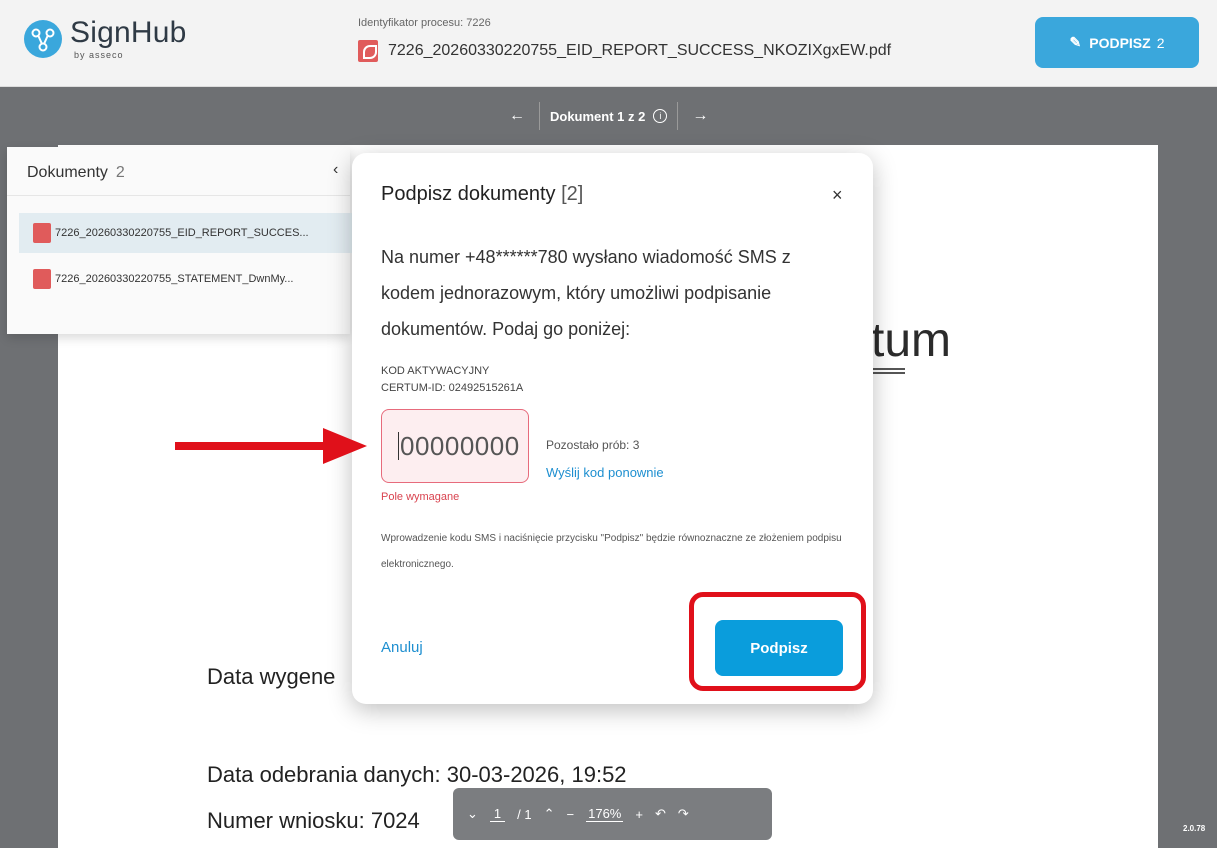 This screenshot has width=1217, height=848. I want to click on brand-name: SignHub, so click(128, 32).